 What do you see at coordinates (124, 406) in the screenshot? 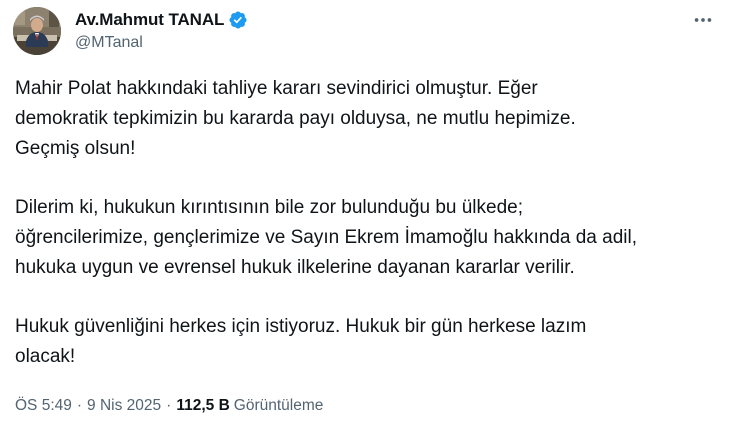
I see `tweet-date: 9 Nis 2025` at bounding box center [124, 406].